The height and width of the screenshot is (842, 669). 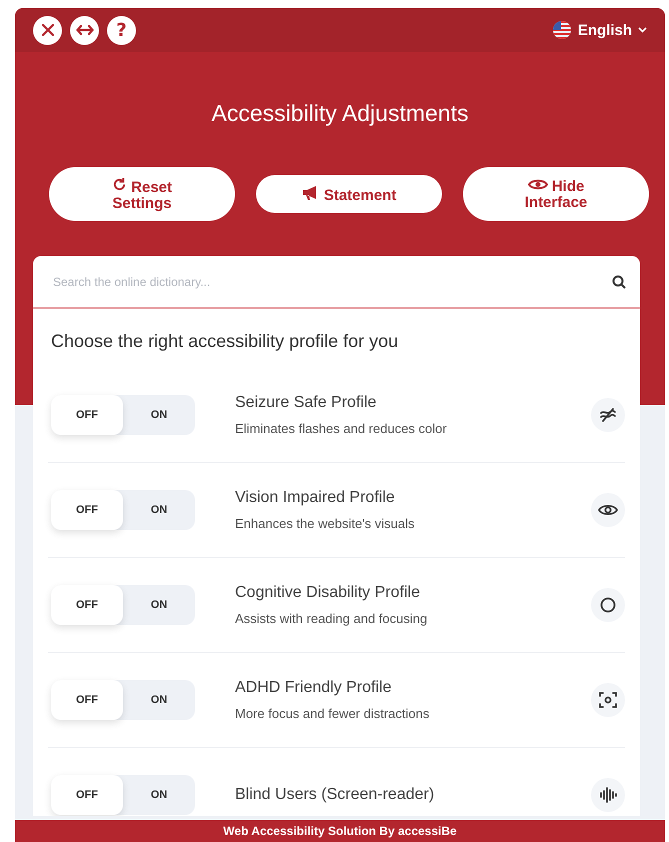 I want to click on caret-icon, so click(x=642, y=30).